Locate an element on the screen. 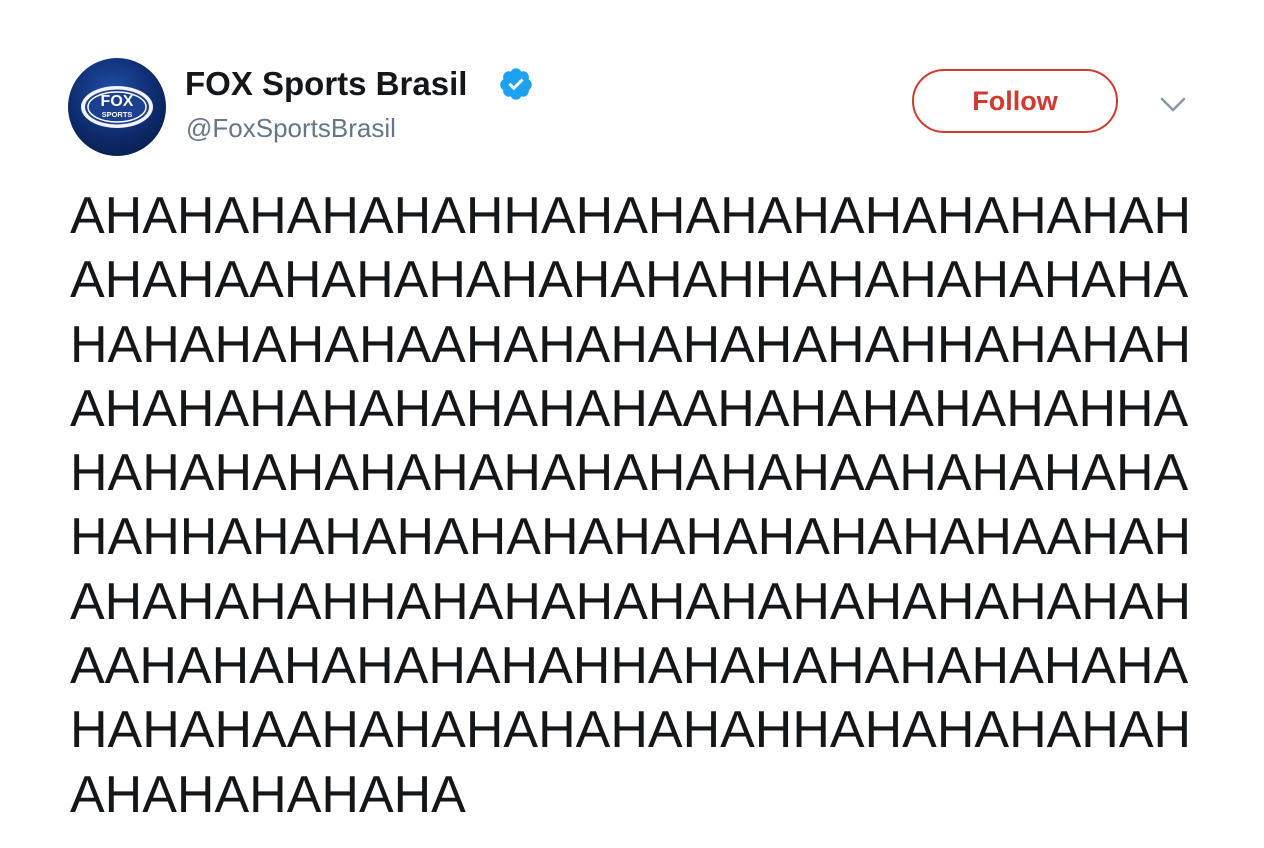 This screenshot has height=848, width=1264. account-handle: @FoxSportsBrasil is located at coordinates (291, 128).